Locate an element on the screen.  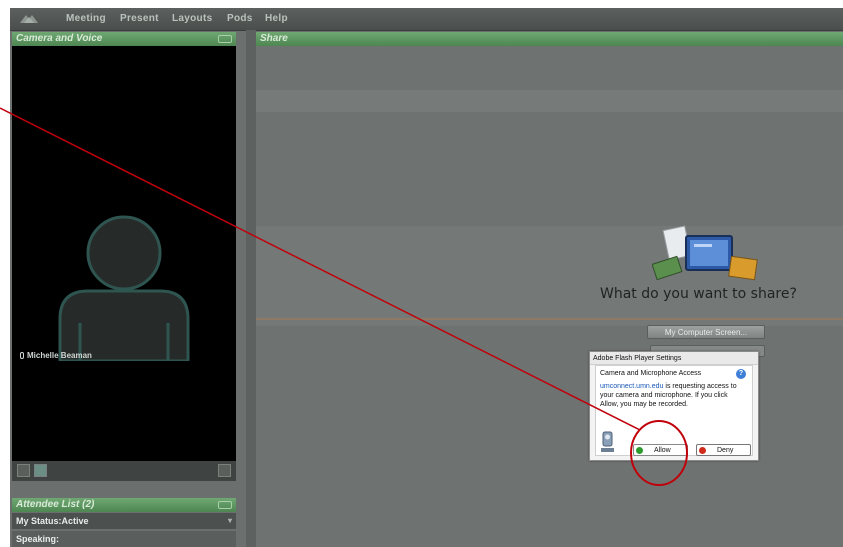
menu-pods: Pods is located at coordinates (240, 18).